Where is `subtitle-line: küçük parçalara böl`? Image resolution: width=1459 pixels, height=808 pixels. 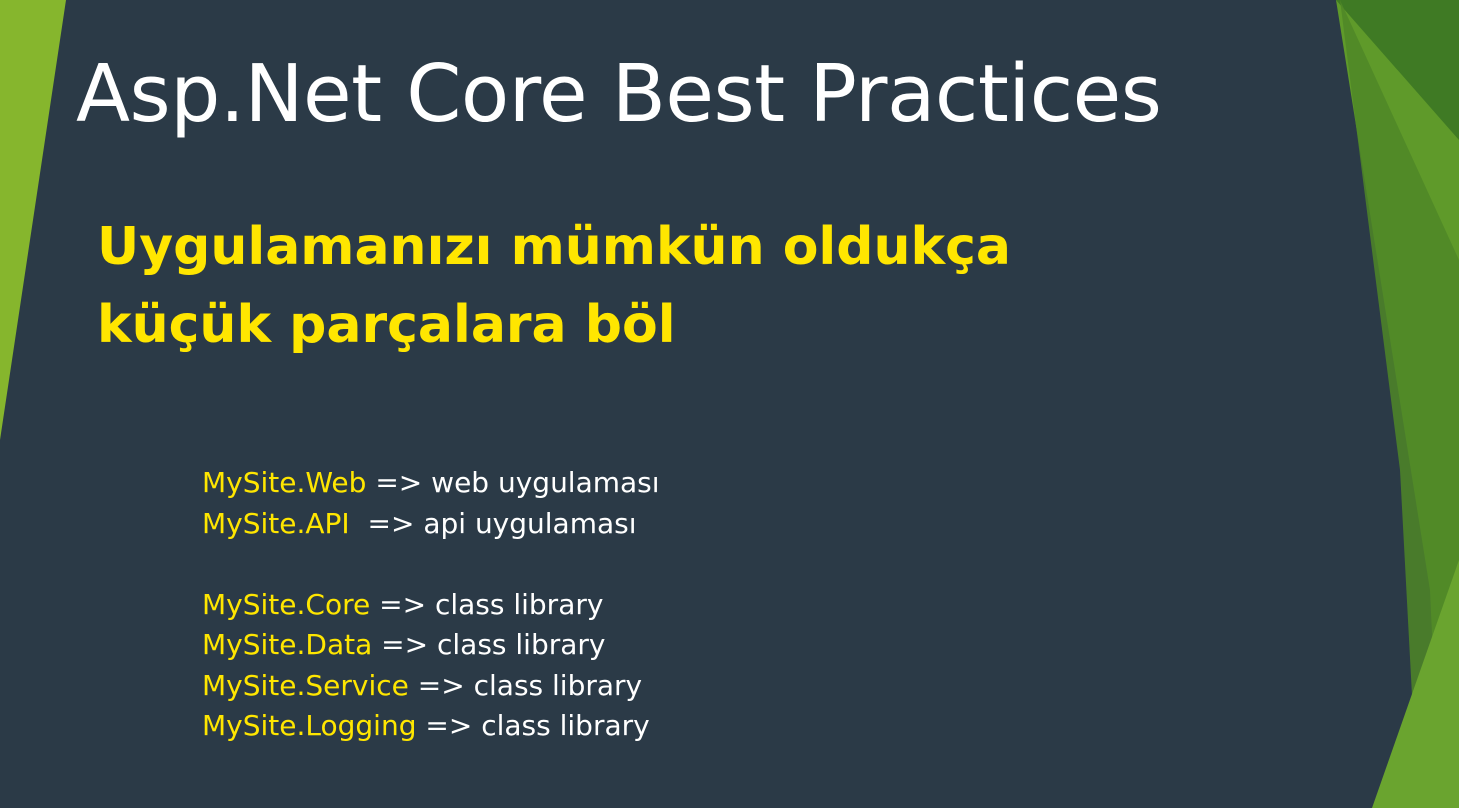 subtitle-line: küçük parçalara böl is located at coordinates (386, 325).